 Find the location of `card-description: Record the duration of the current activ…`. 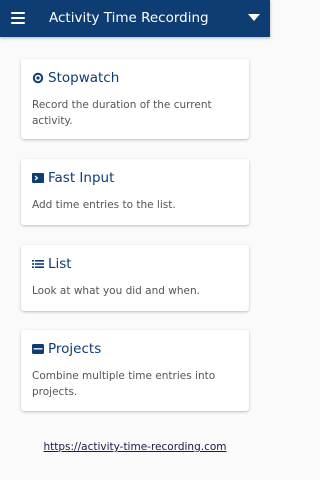

card-description: Record the duration of the current activ… is located at coordinates (122, 113).